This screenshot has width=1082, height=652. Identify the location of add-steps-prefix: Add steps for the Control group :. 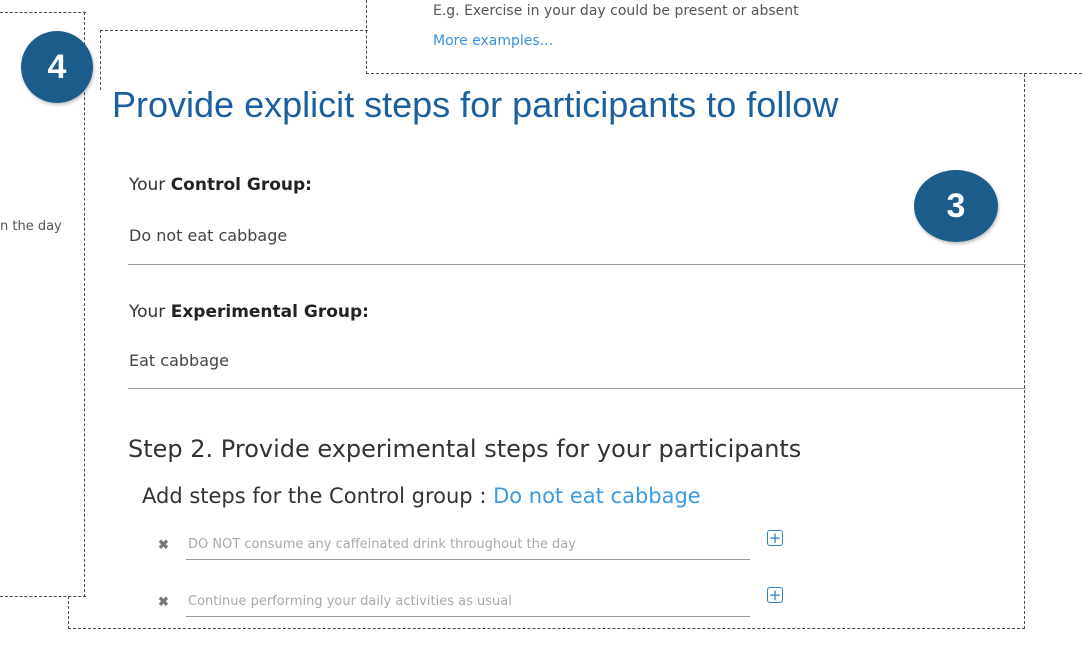
(318, 496).